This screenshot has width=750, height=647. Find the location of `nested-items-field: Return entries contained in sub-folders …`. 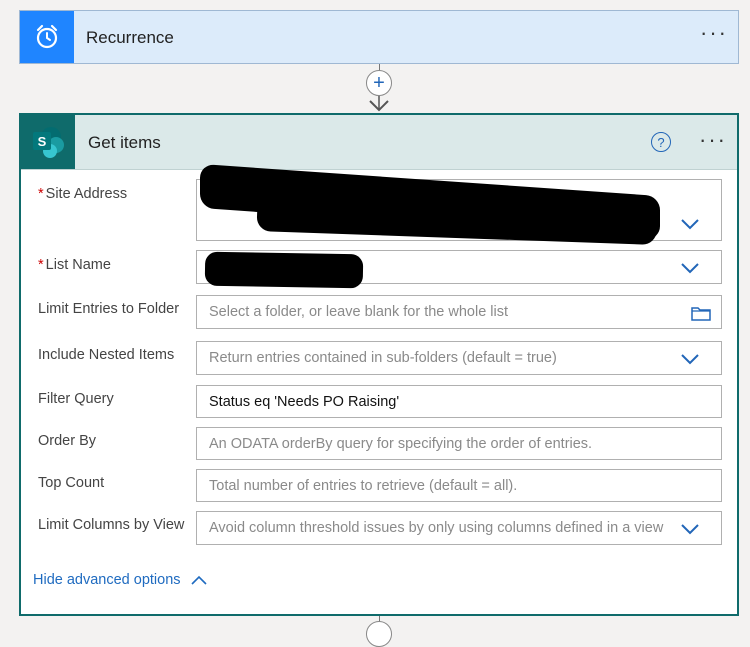

nested-items-field: Return entries contained in sub-folders … is located at coordinates (459, 358).